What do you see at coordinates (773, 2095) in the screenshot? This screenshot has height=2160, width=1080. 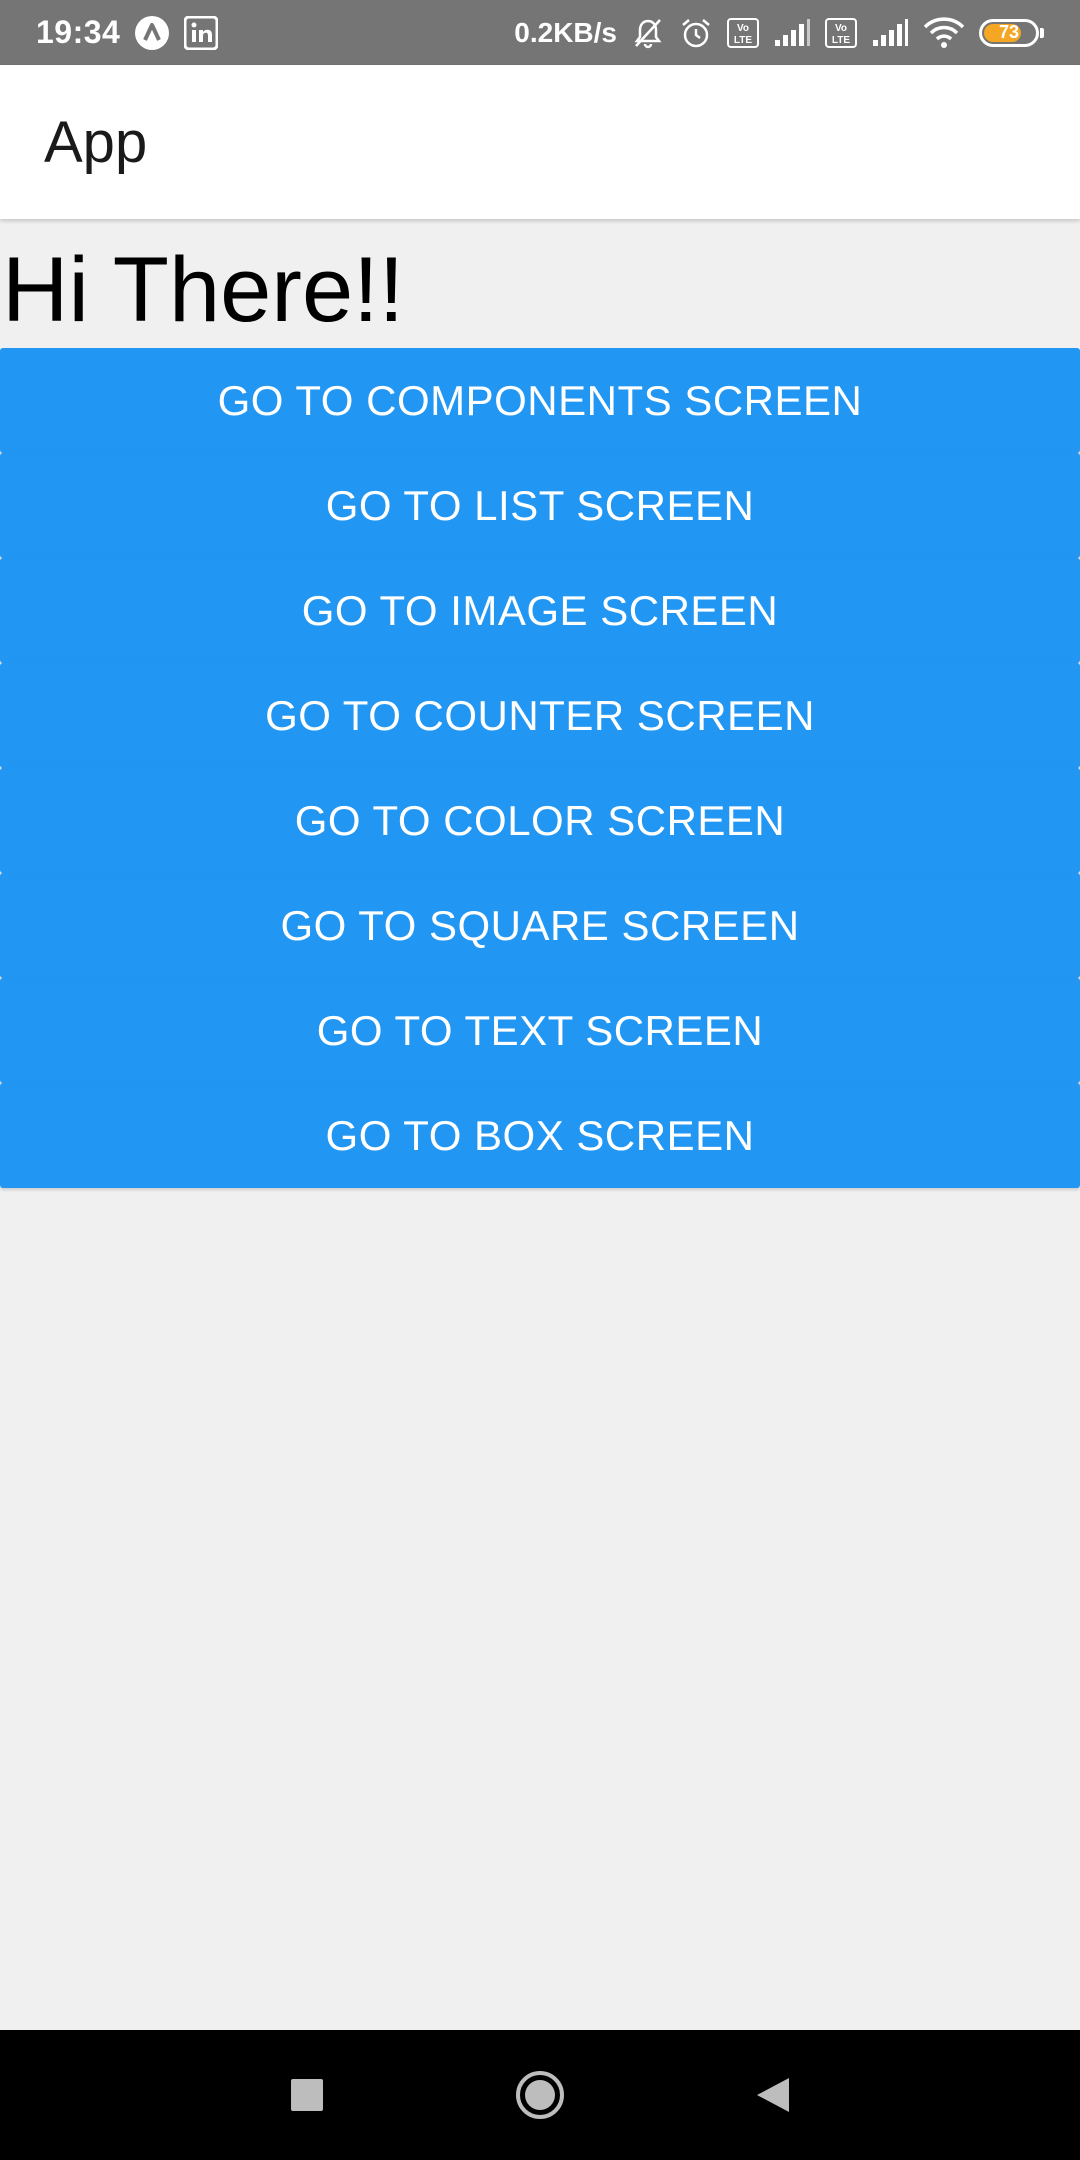 I see `back-icon` at bounding box center [773, 2095].